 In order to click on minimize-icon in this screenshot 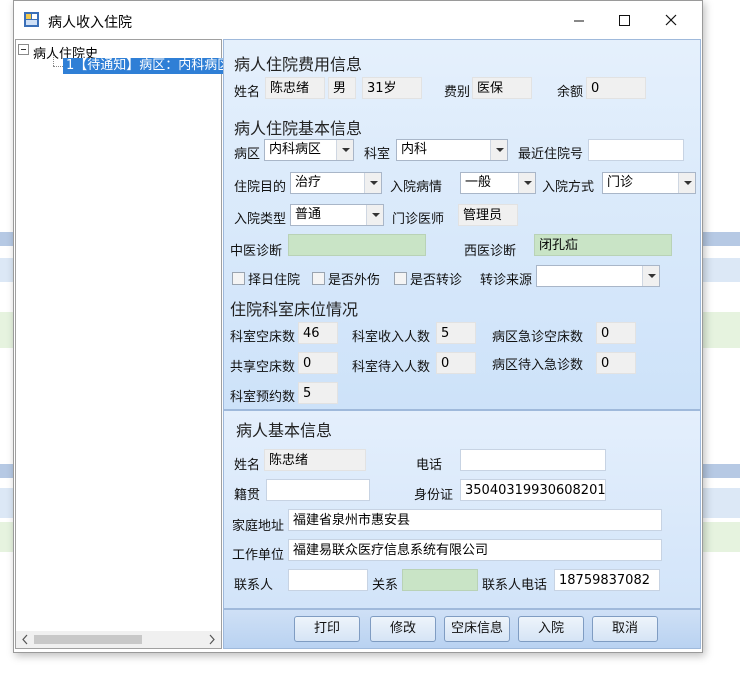, I will do `click(579, 21)`.